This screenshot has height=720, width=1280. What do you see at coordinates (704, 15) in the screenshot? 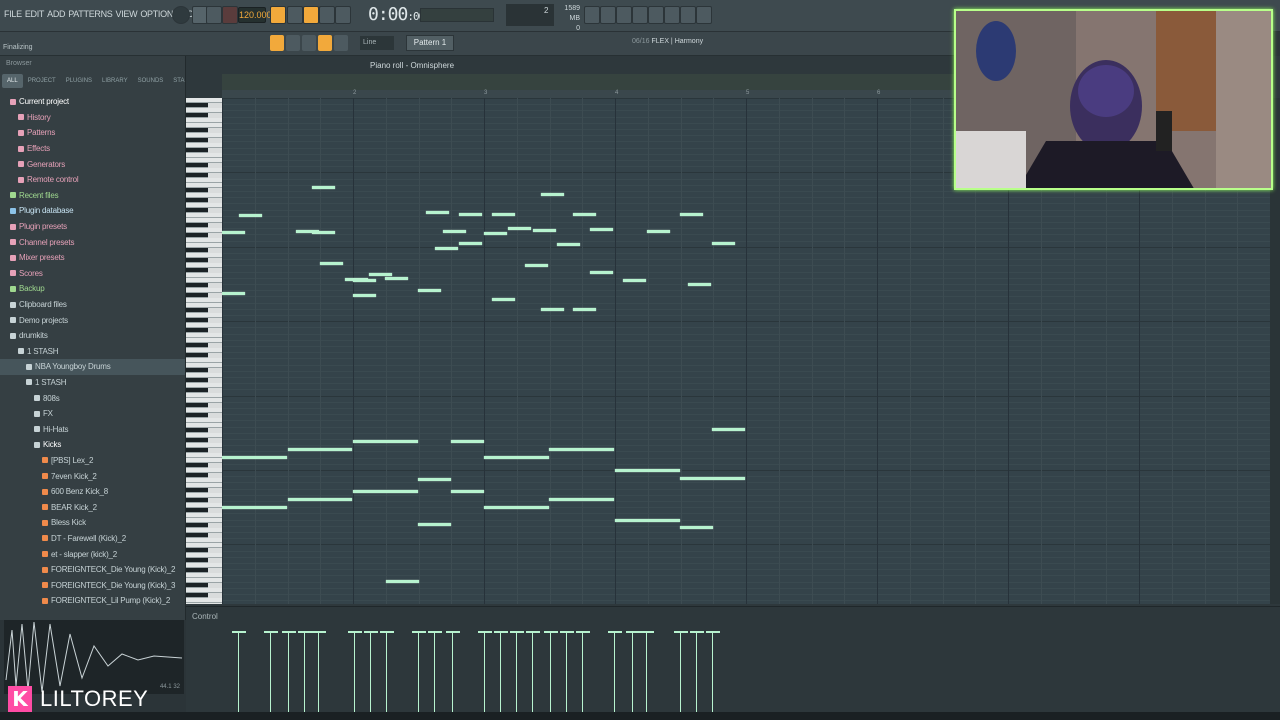
I see `download-icon` at bounding box center [704, 15].